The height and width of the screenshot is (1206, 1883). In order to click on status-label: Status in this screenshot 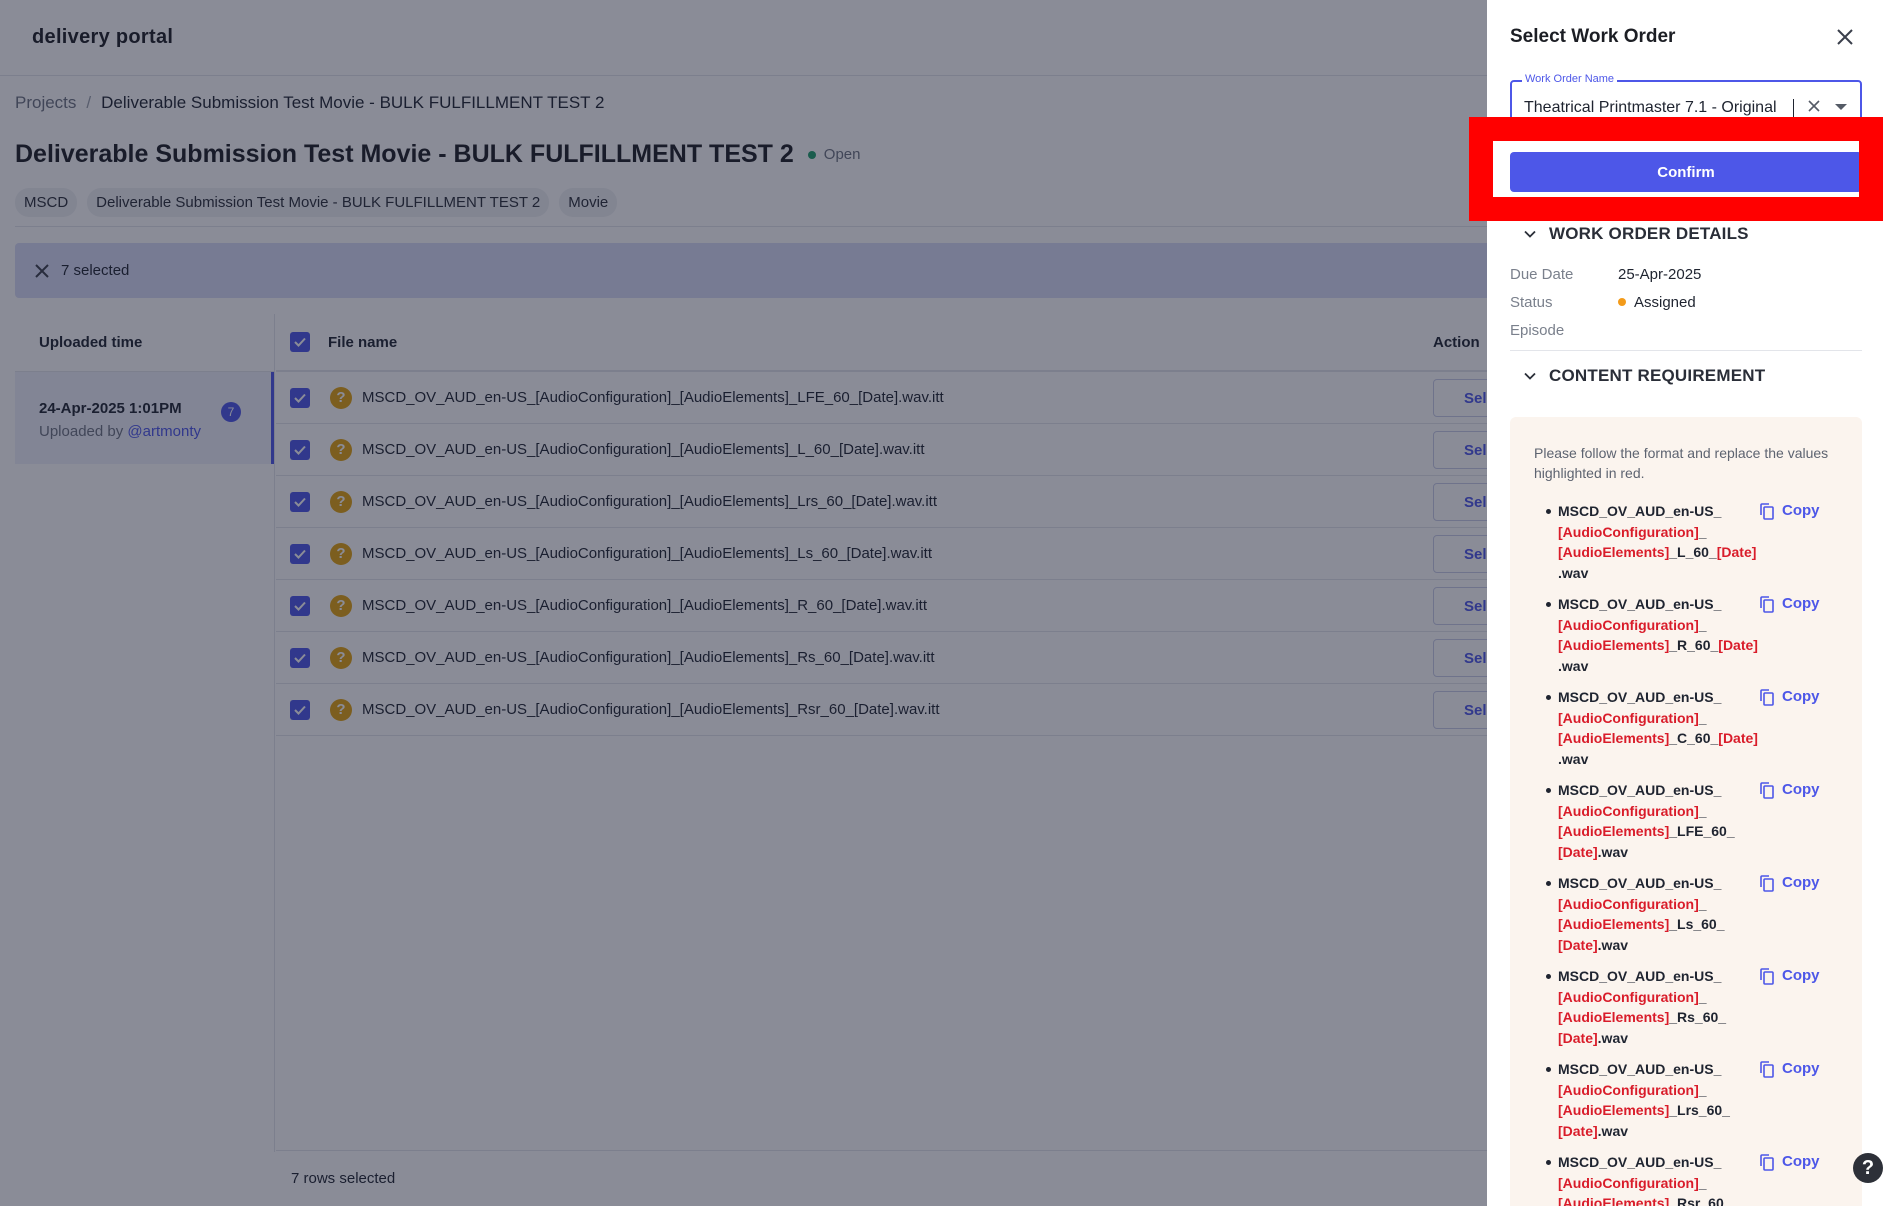, I will do `click(1531, 302)`.